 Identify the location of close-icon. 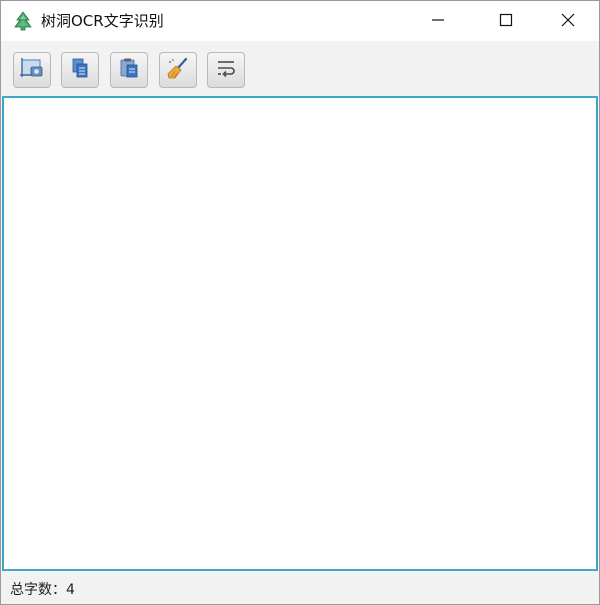
(568, 21).